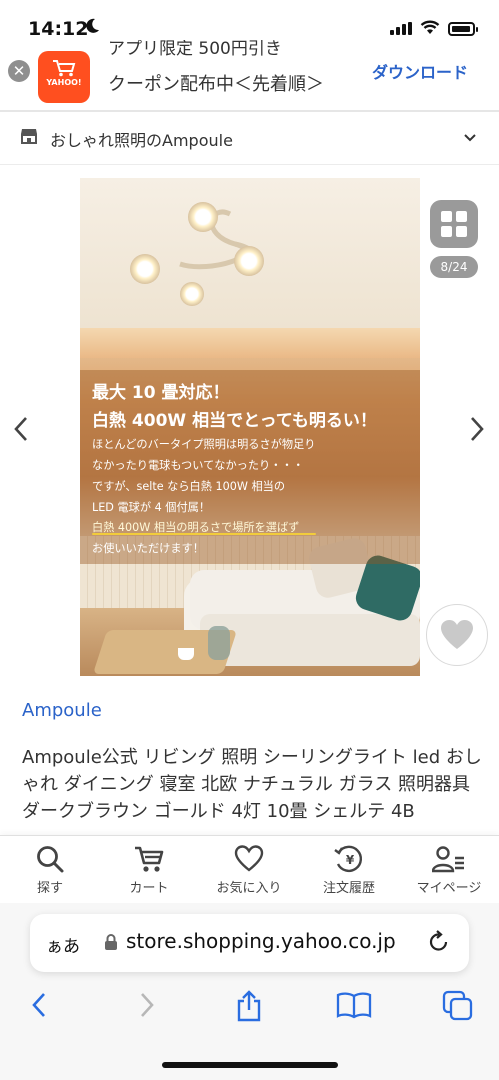  Describe the element at coordinates (147, 1005) in the screenshot. I see `forward-icon` at that location.